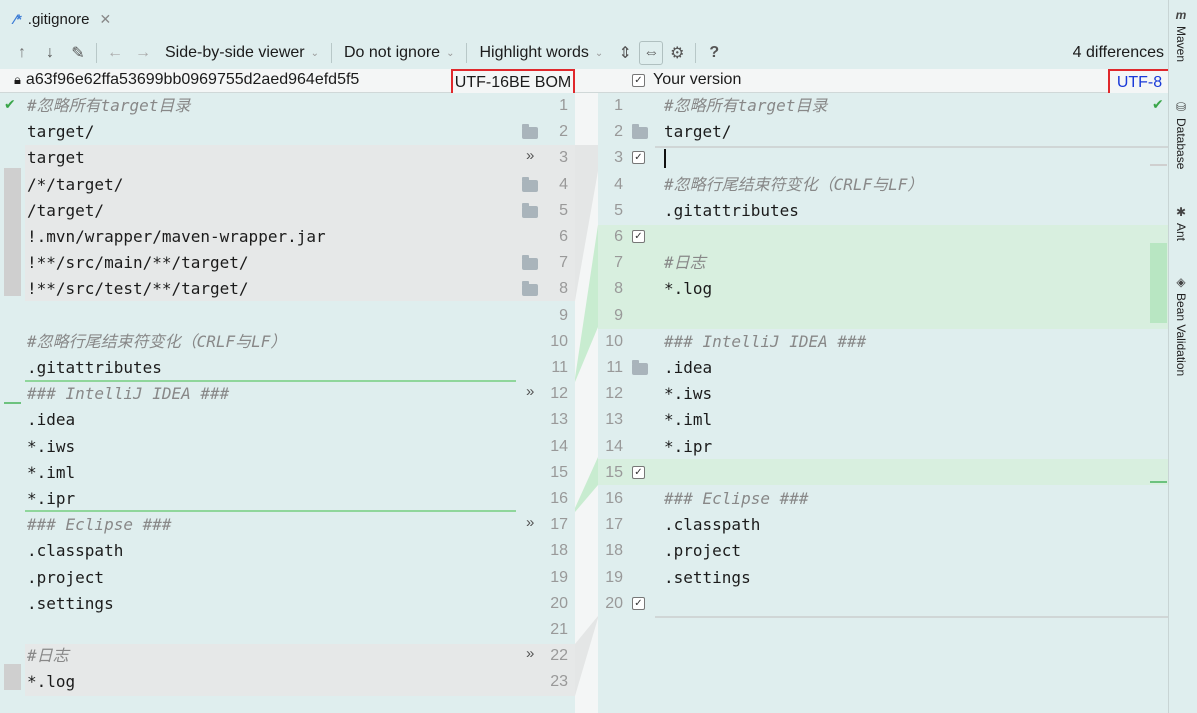 This screenshot has height=713, width=1197. I want to click on added-marker, so click(1158, 283).